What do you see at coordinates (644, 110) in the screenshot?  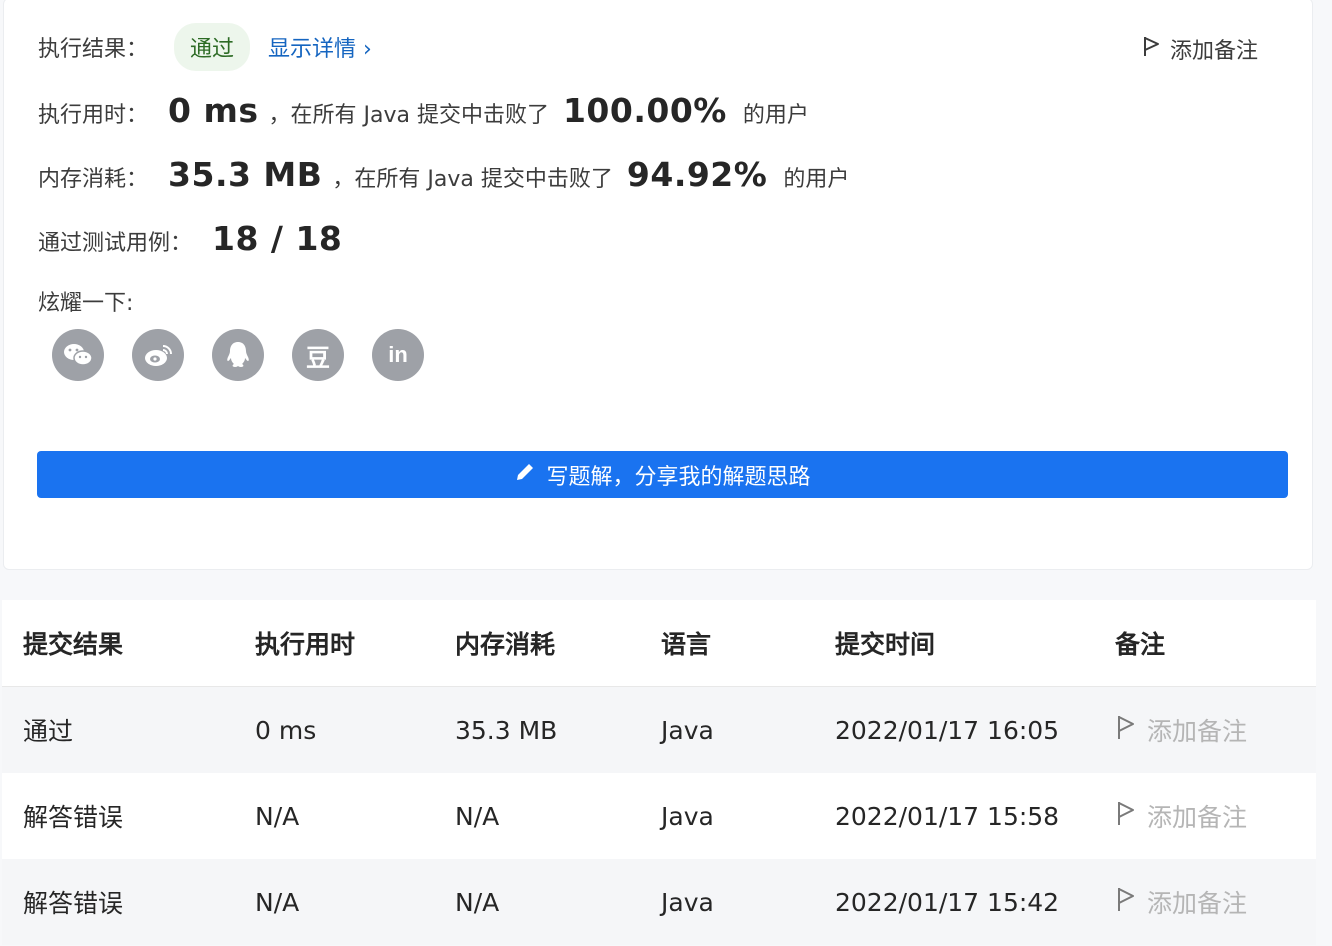 I see `runtime-percent: 100.00%` at bounding box center [644, 110].